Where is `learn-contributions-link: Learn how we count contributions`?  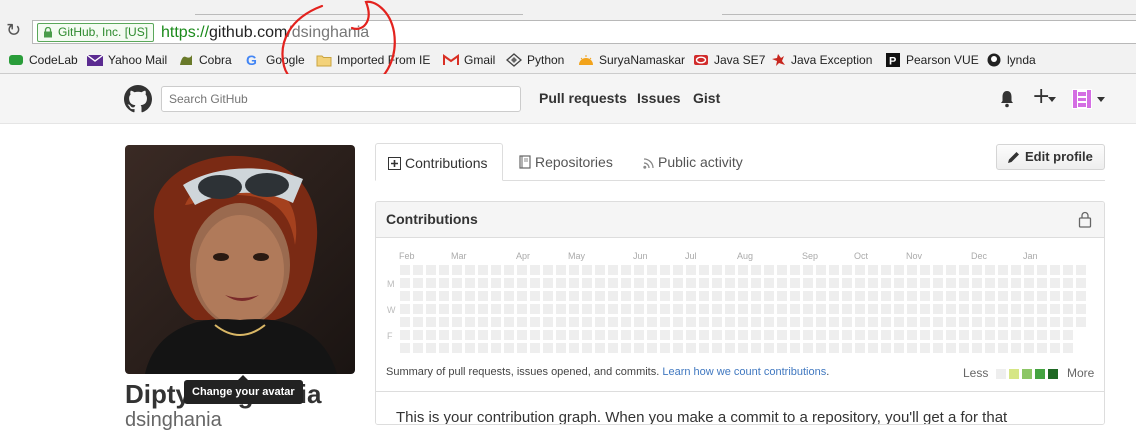
learn-contributions-link: Learn how we count contributions is located at coordinates (744, 372).